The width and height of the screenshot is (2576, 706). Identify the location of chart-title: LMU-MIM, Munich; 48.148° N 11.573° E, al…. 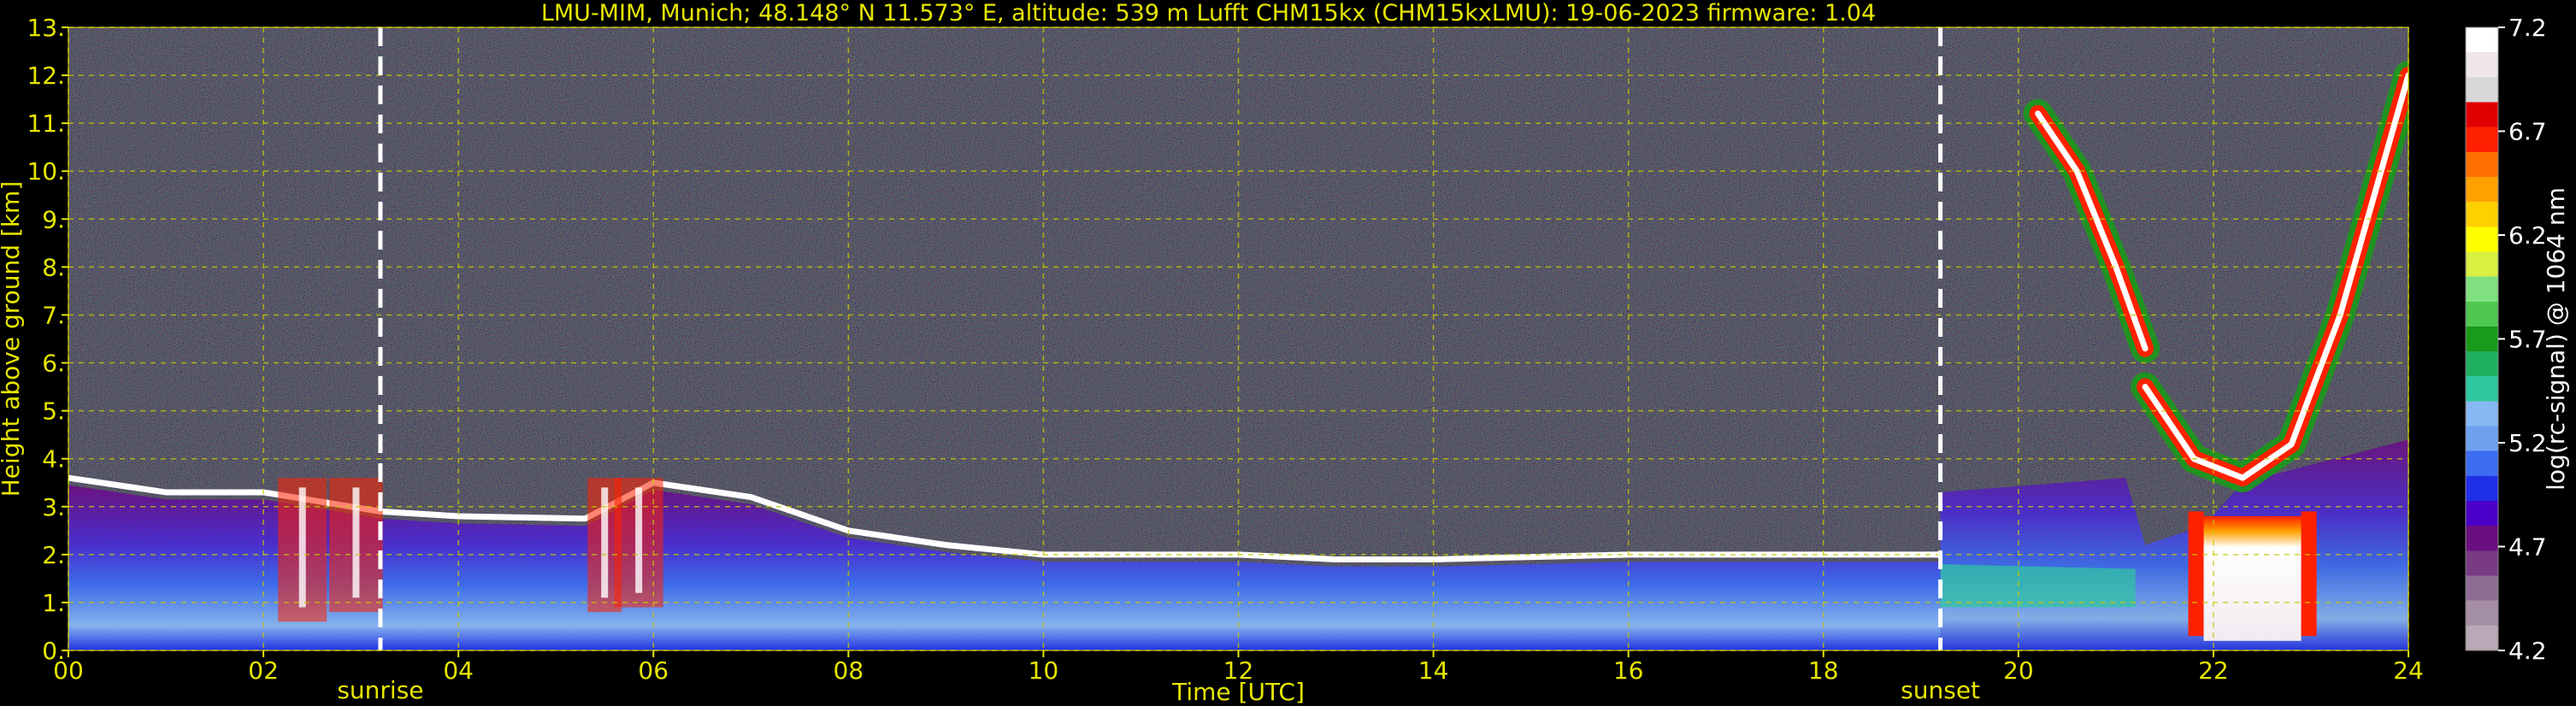
(1208, 13).